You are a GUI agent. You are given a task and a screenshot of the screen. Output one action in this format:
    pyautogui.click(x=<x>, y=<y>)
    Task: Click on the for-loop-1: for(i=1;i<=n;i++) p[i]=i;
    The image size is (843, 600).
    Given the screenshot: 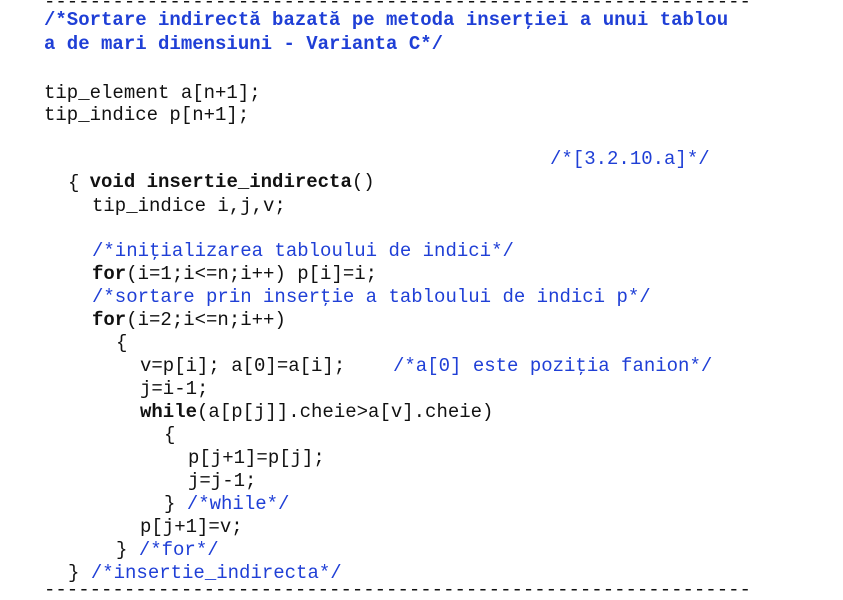 What is the action you would take?
    pyautogui.click(x=234, y=274)
    